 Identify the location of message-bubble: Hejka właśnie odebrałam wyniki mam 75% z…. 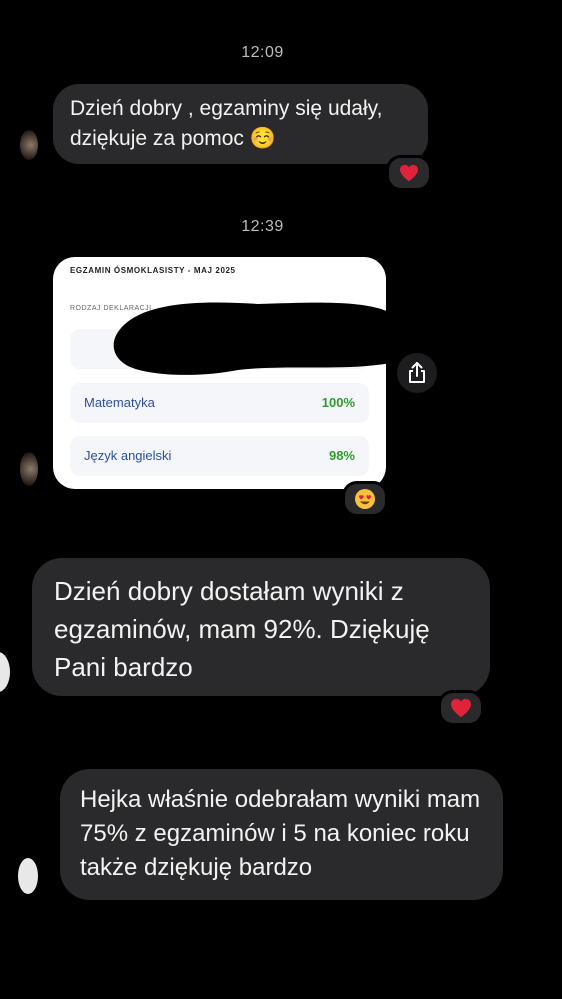
(281, 834).